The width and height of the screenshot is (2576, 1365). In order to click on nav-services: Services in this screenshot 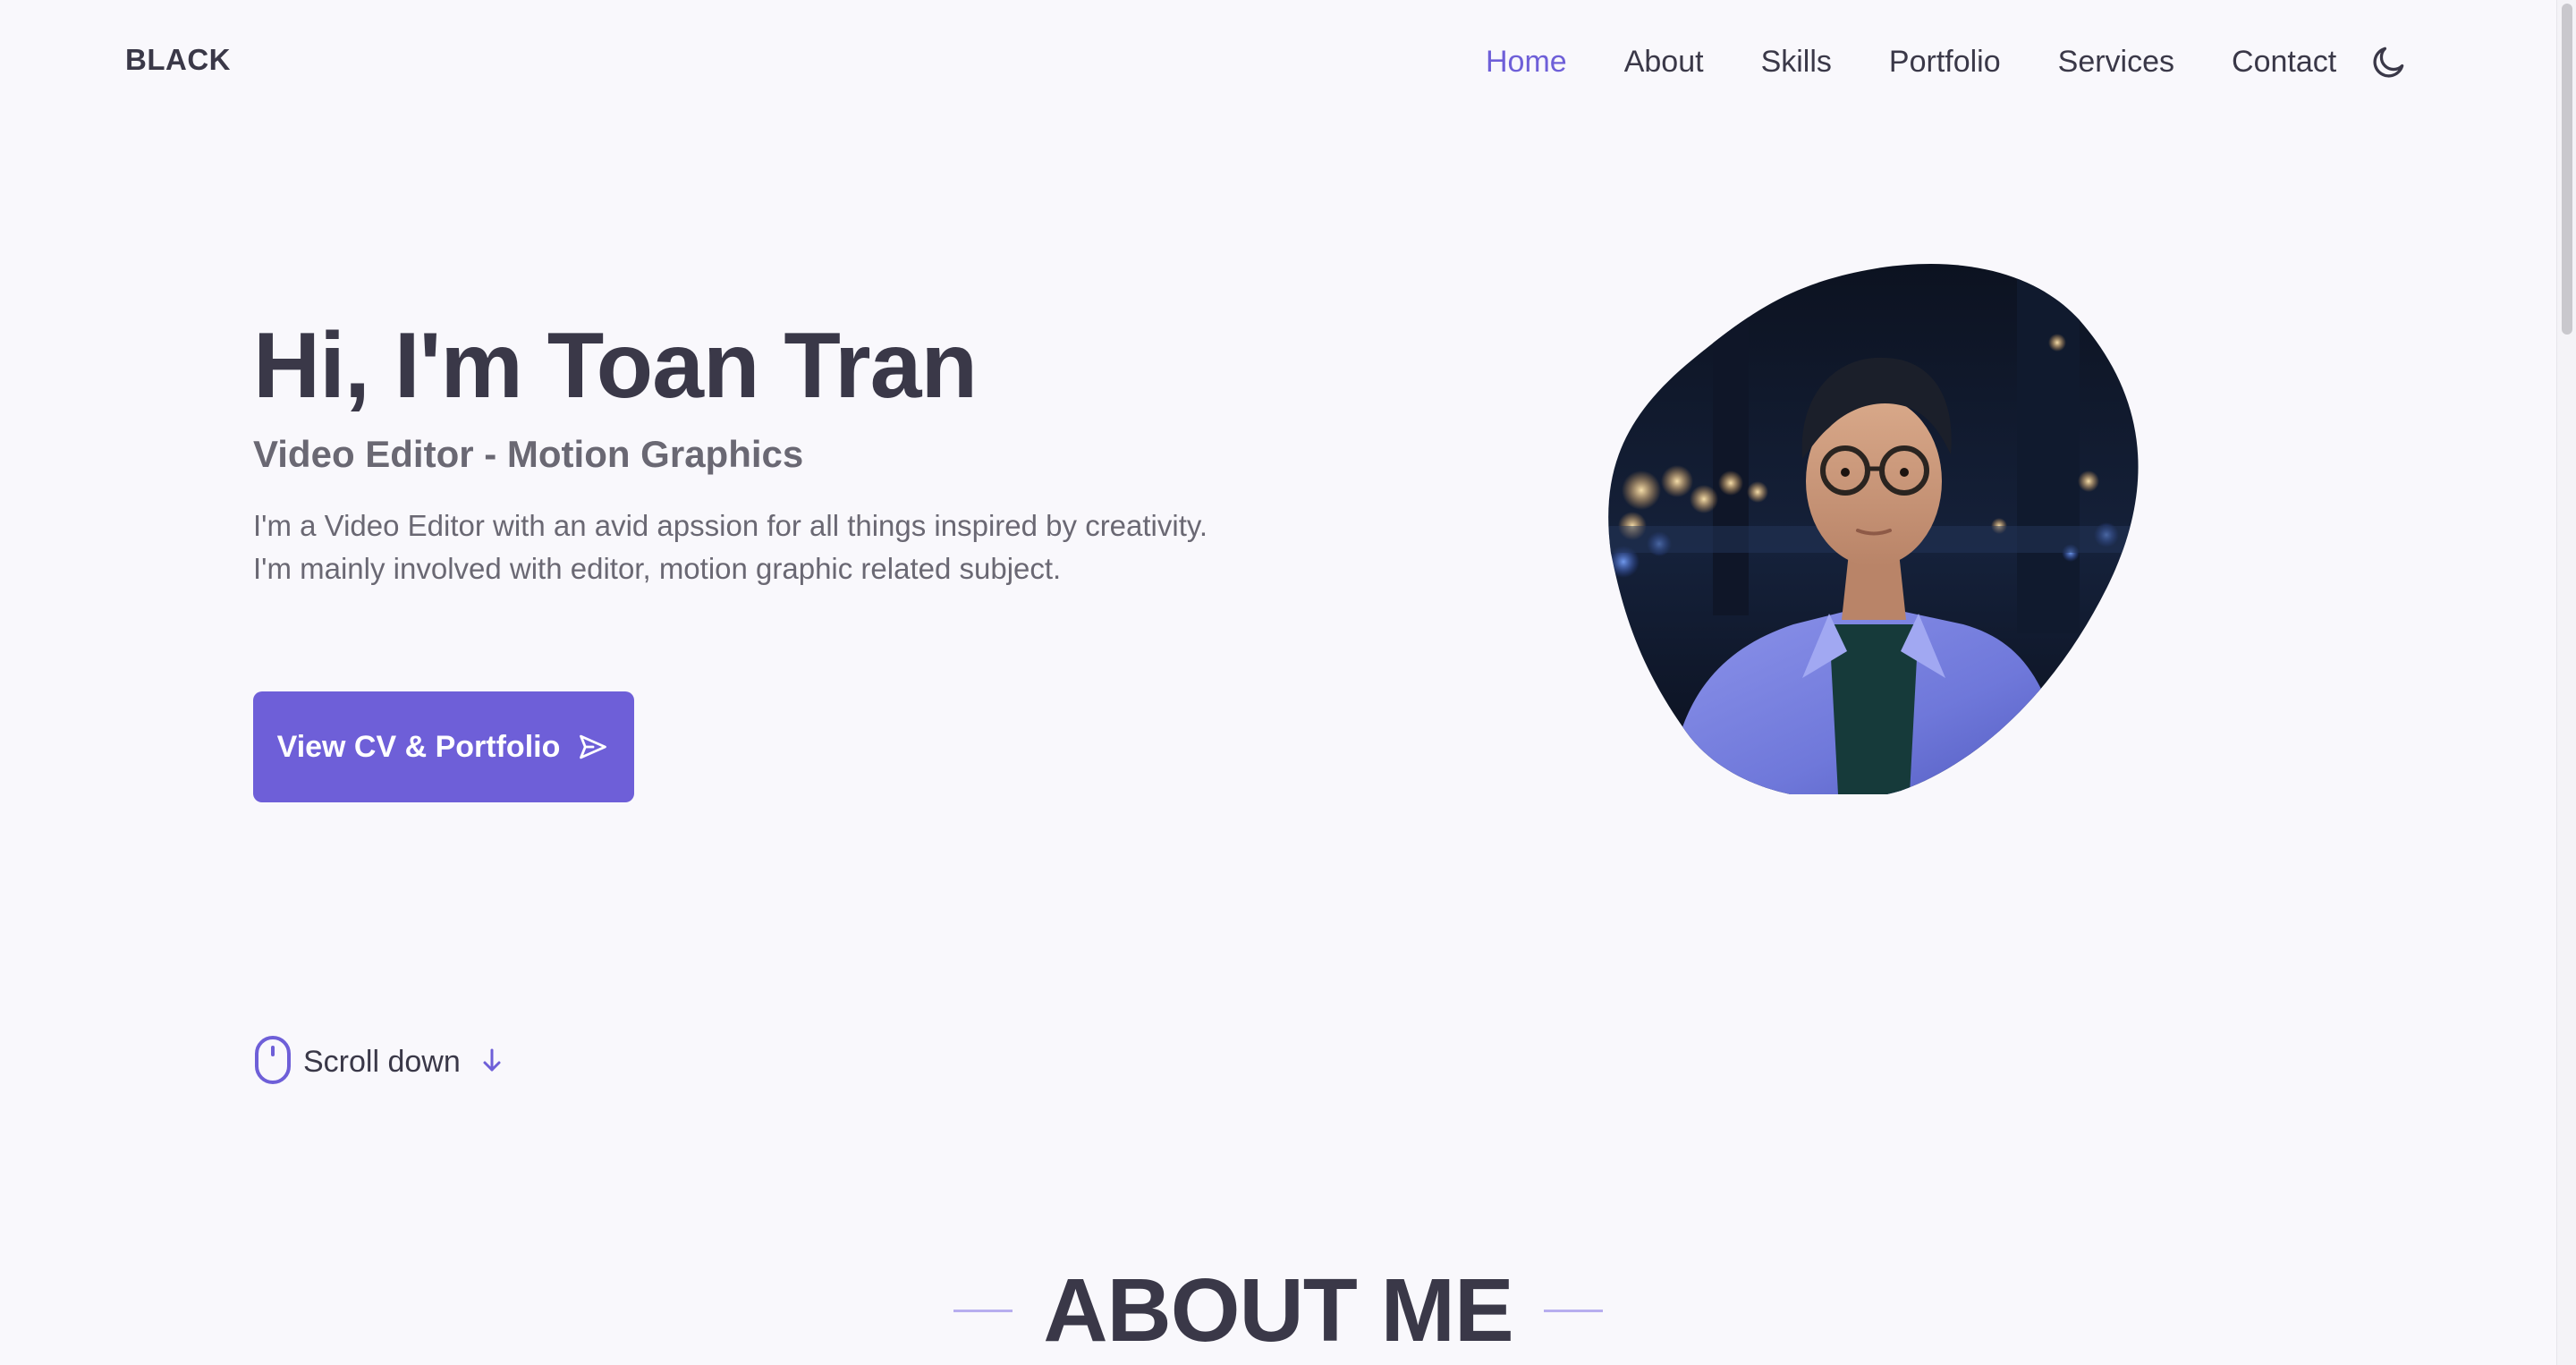, I will do `click(2116, 61)`.